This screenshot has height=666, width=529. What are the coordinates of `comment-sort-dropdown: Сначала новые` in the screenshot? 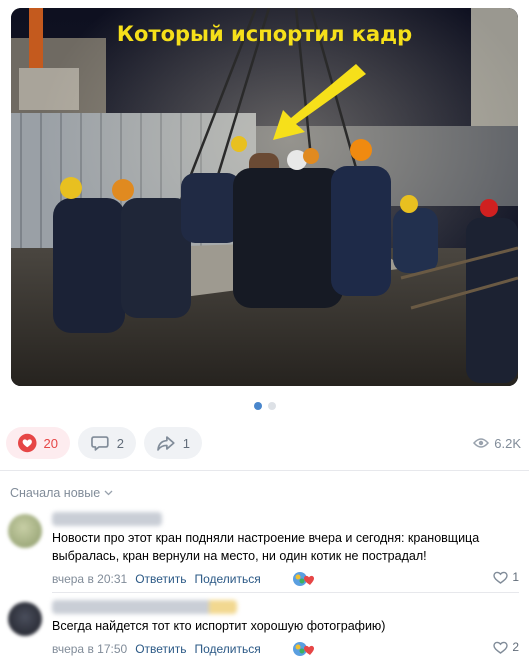 It's located at (61, 493).